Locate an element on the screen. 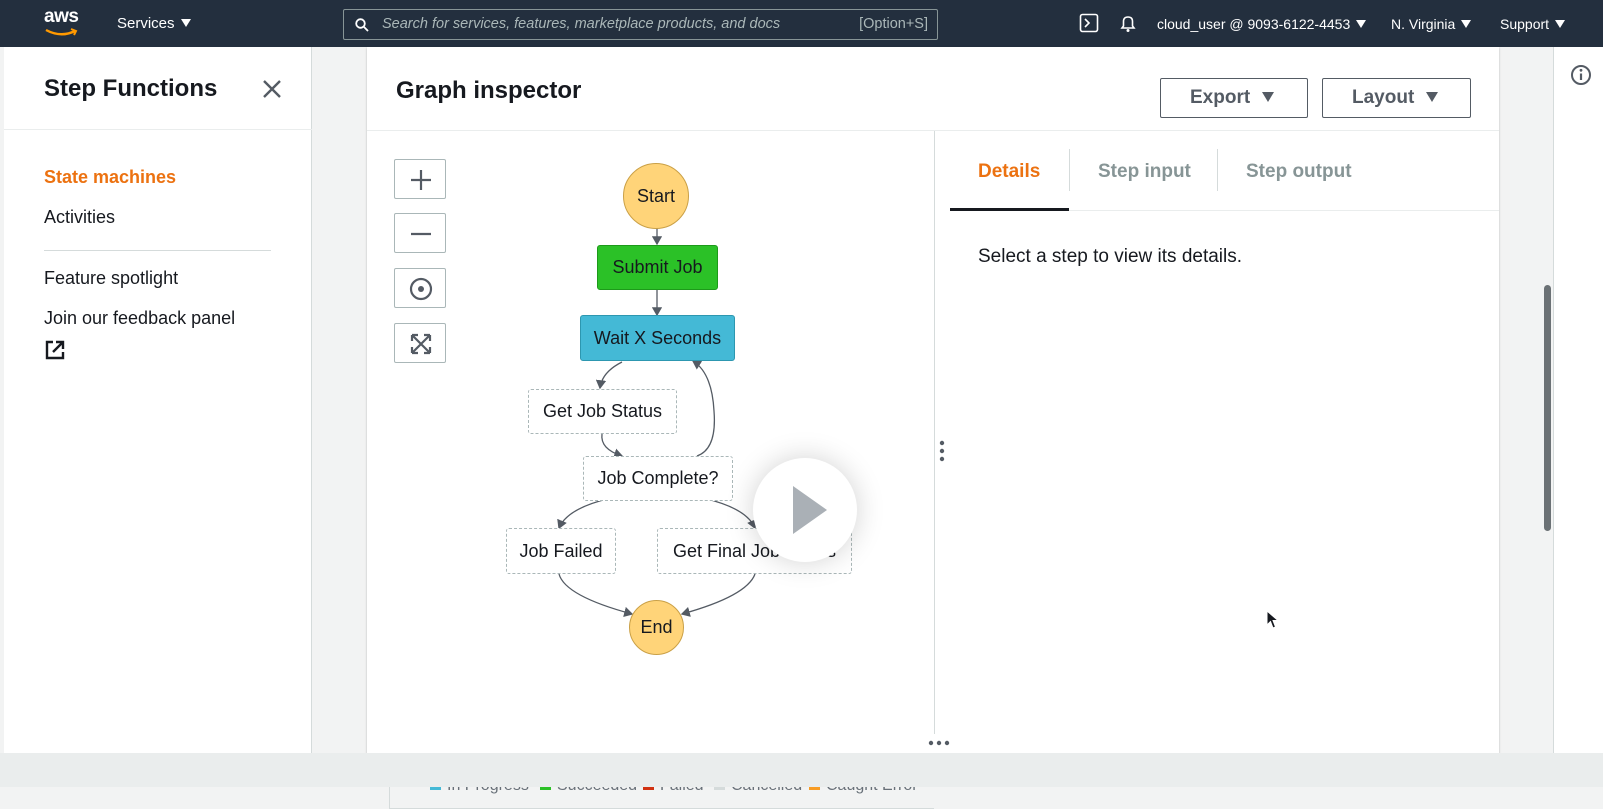 This screenshot has height=809, width=1603. node-submit-job: Submit Job is located at coordinates (657, 267).